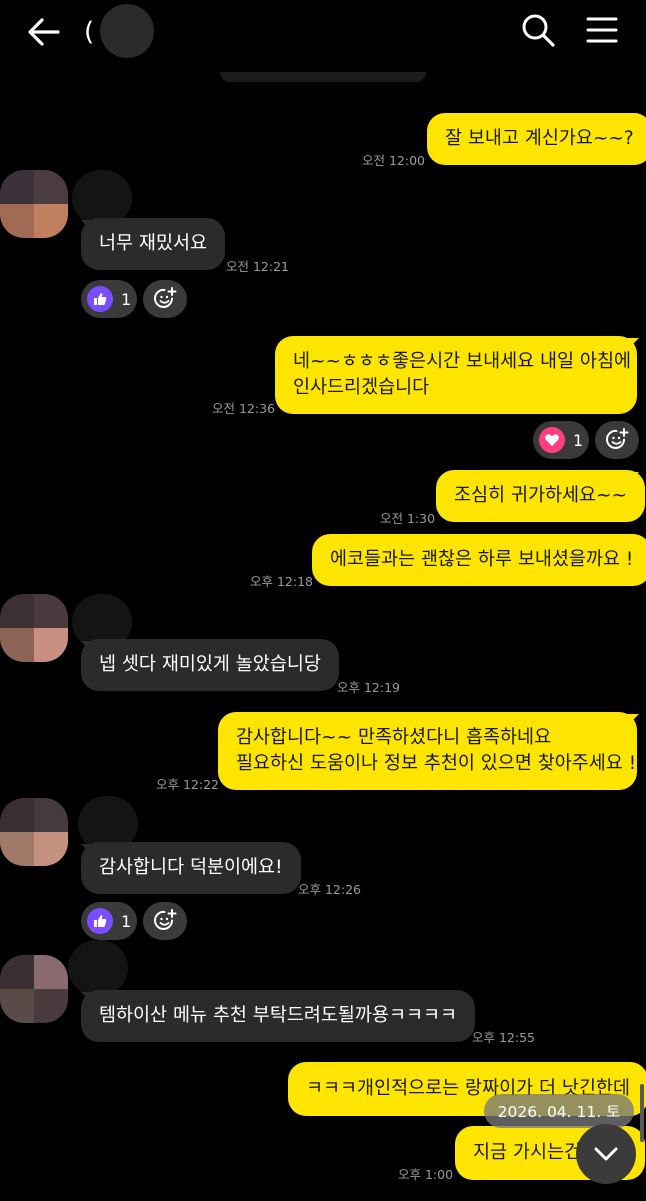 Image resolution: width=646 pixels, height=1201 pixels. What do you see at coordinates (559, 1111) in the screenshot?
I see `date-indicator: 2026. 04. 11. 토` at bounding box center [559, 1111].